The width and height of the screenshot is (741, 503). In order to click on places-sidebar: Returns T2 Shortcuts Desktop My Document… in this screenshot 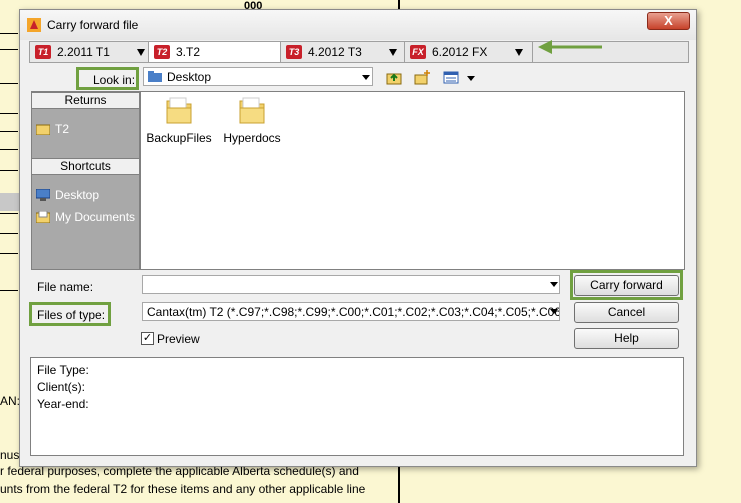, I will do `click(85, 180)`.